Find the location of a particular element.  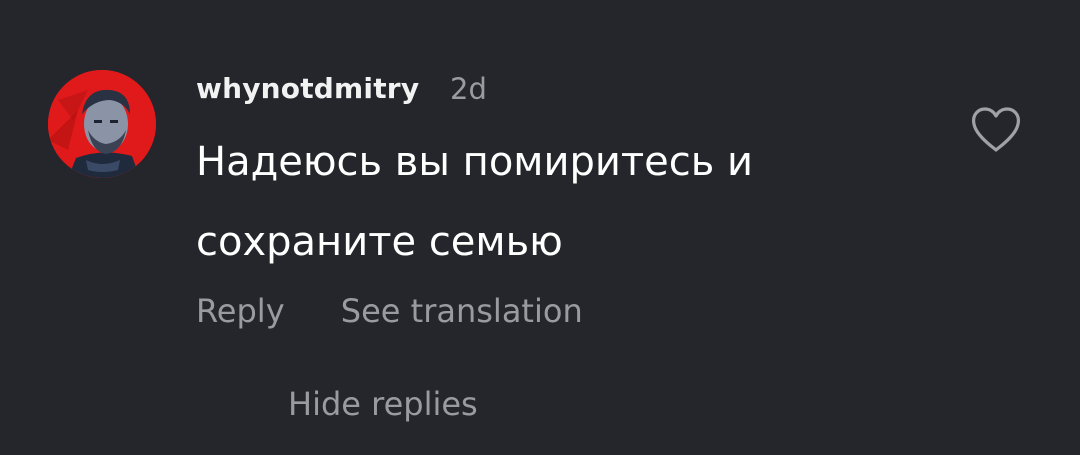

comment-timestamp: 2d is located at coordinates (468, 89).